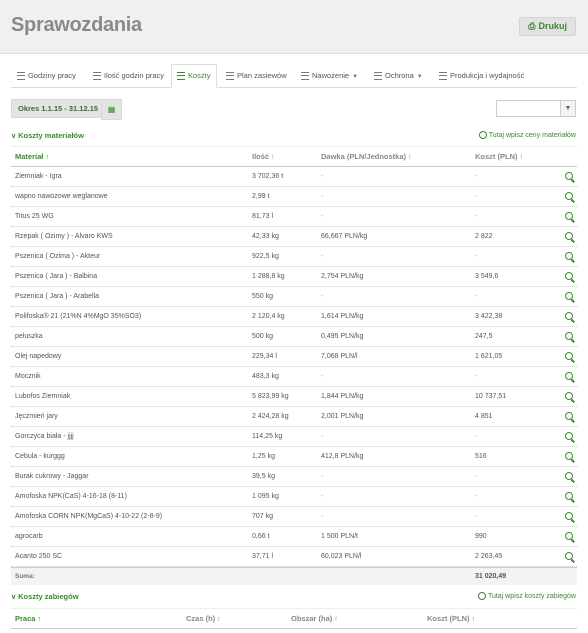 Image resolution: width=588 pixels, height=633 pixels. Describe the element at coordinates (78, 316) in the screenshot. I see `cell-name: Polifoska® 21 (21%N 4%MgO 35%SO3)` at that location.